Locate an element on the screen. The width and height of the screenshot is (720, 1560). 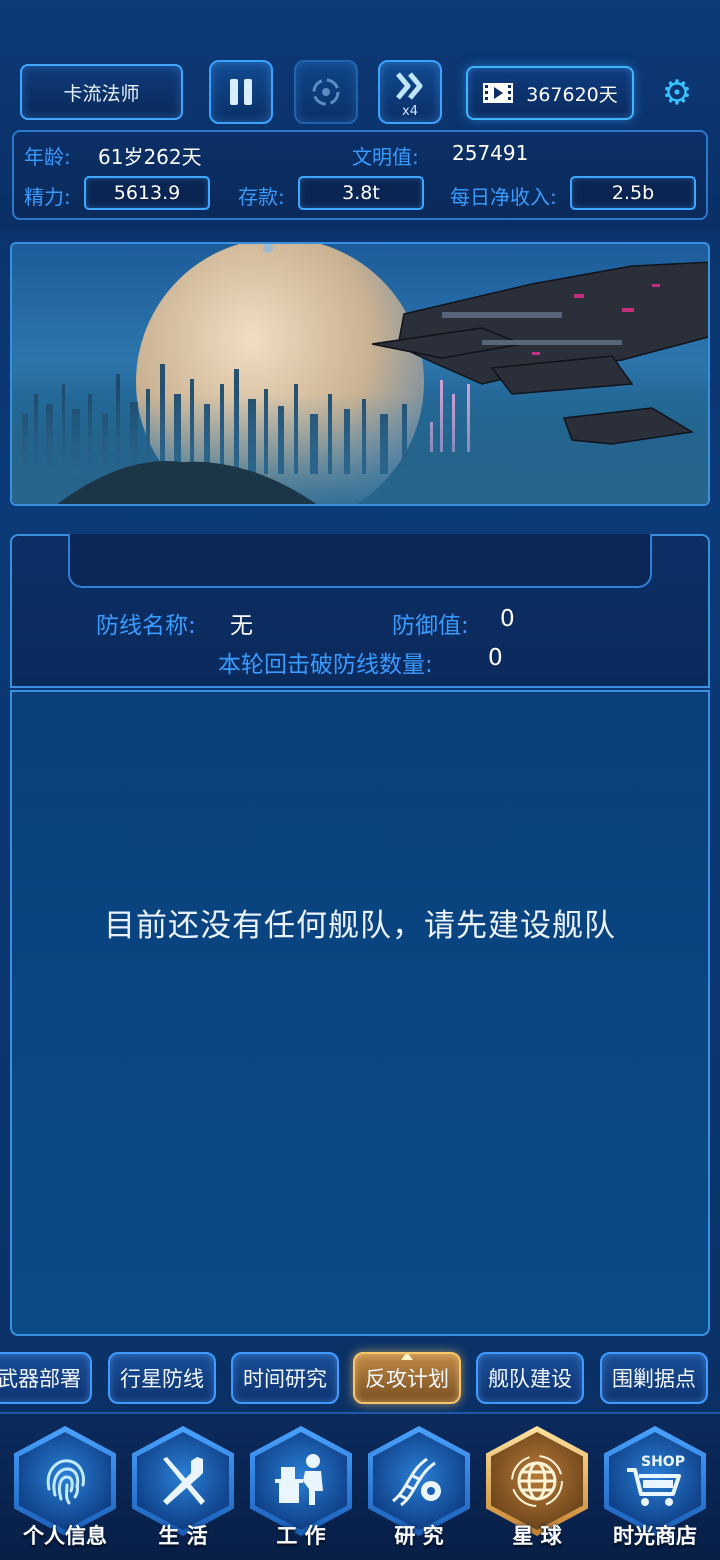
days-value: 367620天 is located at coordinates (572, 94).